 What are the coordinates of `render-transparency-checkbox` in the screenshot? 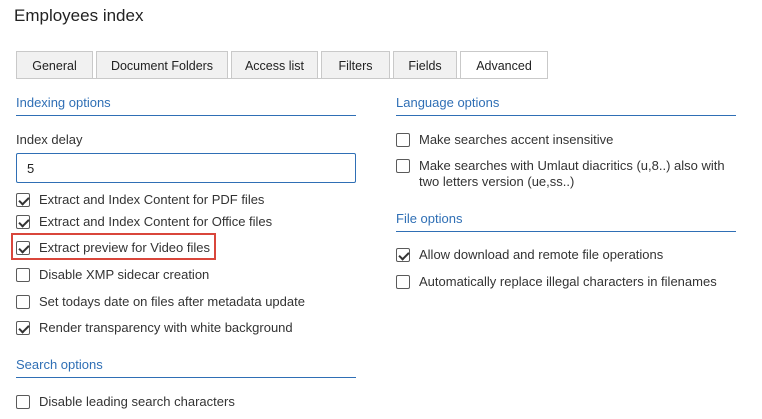 It's located at (23, 328).